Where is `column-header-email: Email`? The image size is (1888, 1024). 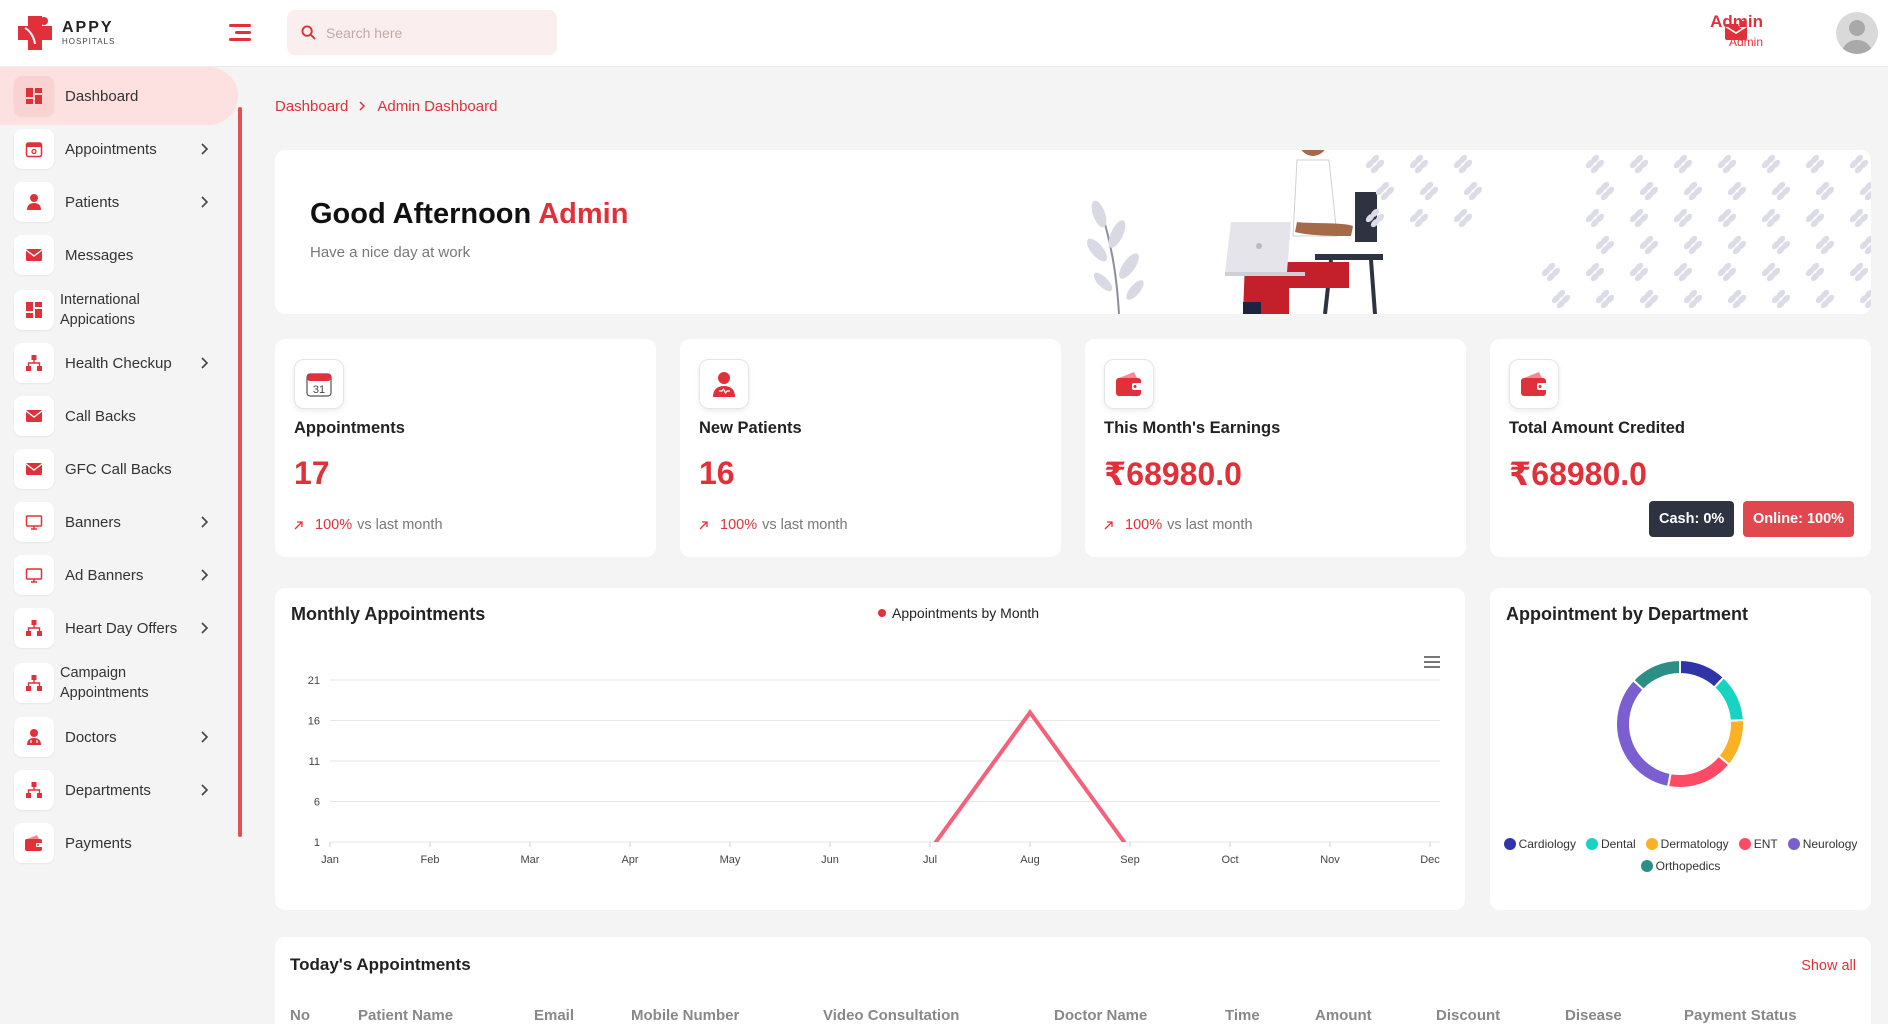 column-header-email: Email is located at coordinates (554, 1015).